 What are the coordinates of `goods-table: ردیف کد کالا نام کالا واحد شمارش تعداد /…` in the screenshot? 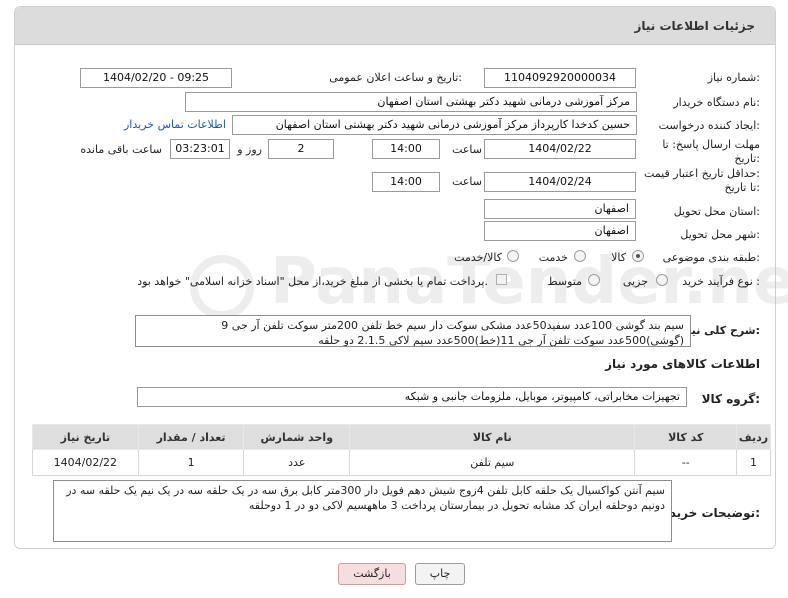 It's located at (402, 450).